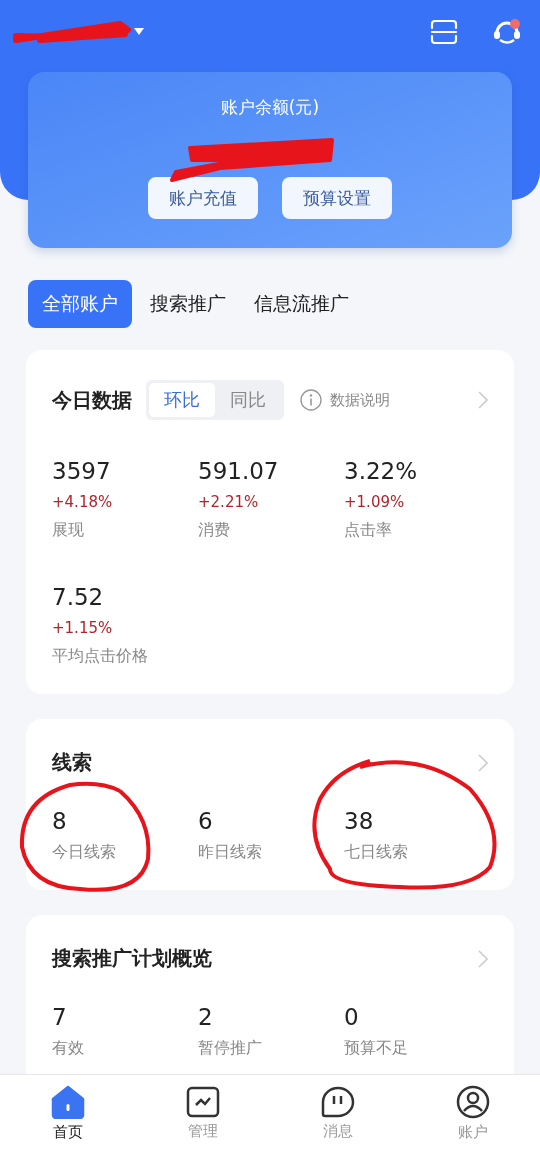 This screenshot has width=540, height=1152. I want to click on nav-item: 账户, so click(472, 1113).